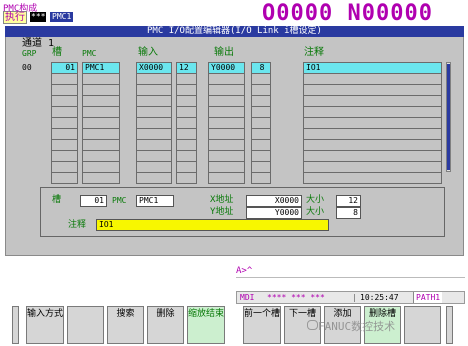  Describe the element at coordinates (101, 68) in the screenshot. I see `cell-pmc: PMC1` at that location.